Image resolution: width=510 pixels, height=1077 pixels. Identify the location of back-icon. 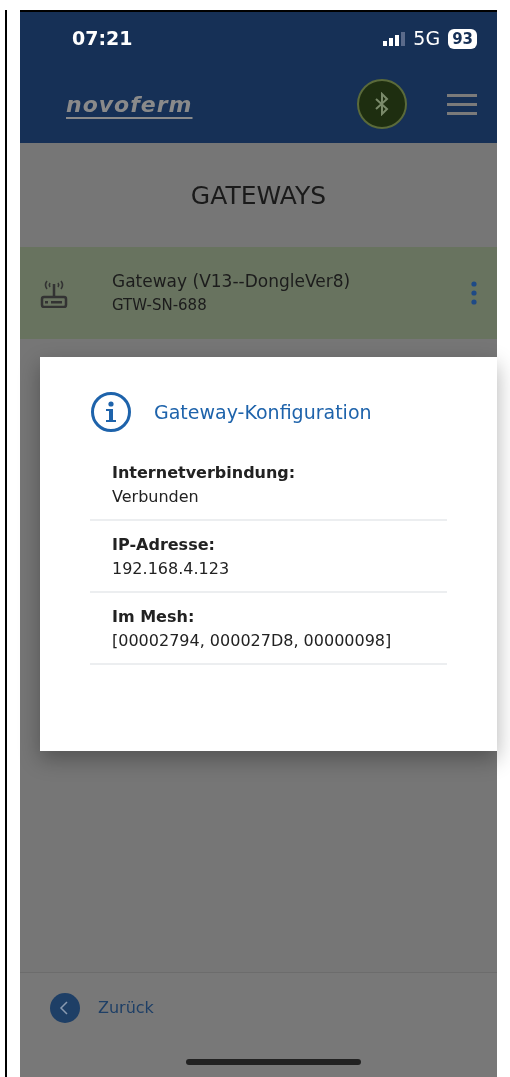
(65, 1008).